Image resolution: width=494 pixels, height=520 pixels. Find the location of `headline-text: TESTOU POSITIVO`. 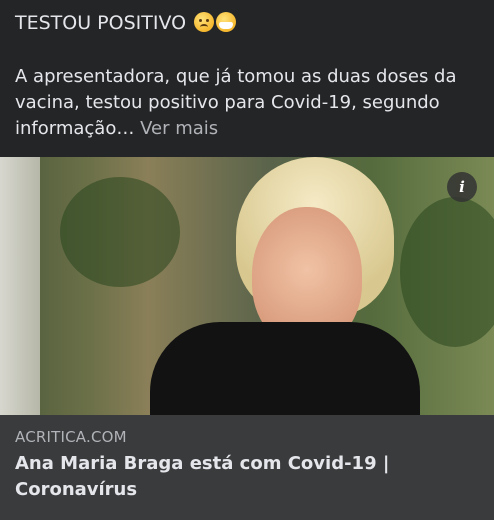

headline-text: TESTOU POSITIVO is located at coordinates (101, 23).